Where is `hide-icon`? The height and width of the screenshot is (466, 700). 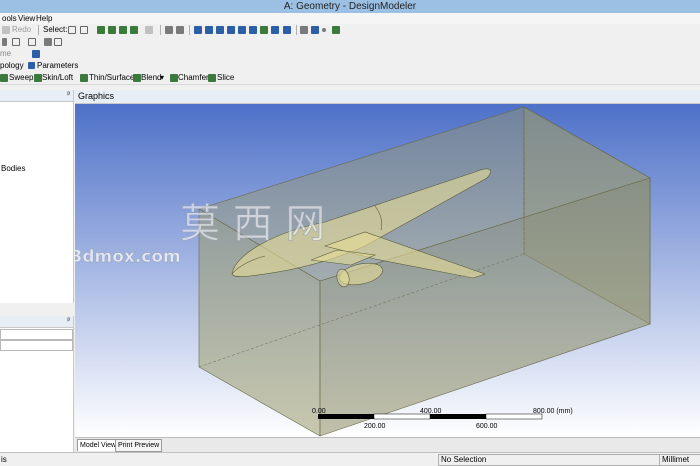
hide-icon is located at coordinates (180, 30).